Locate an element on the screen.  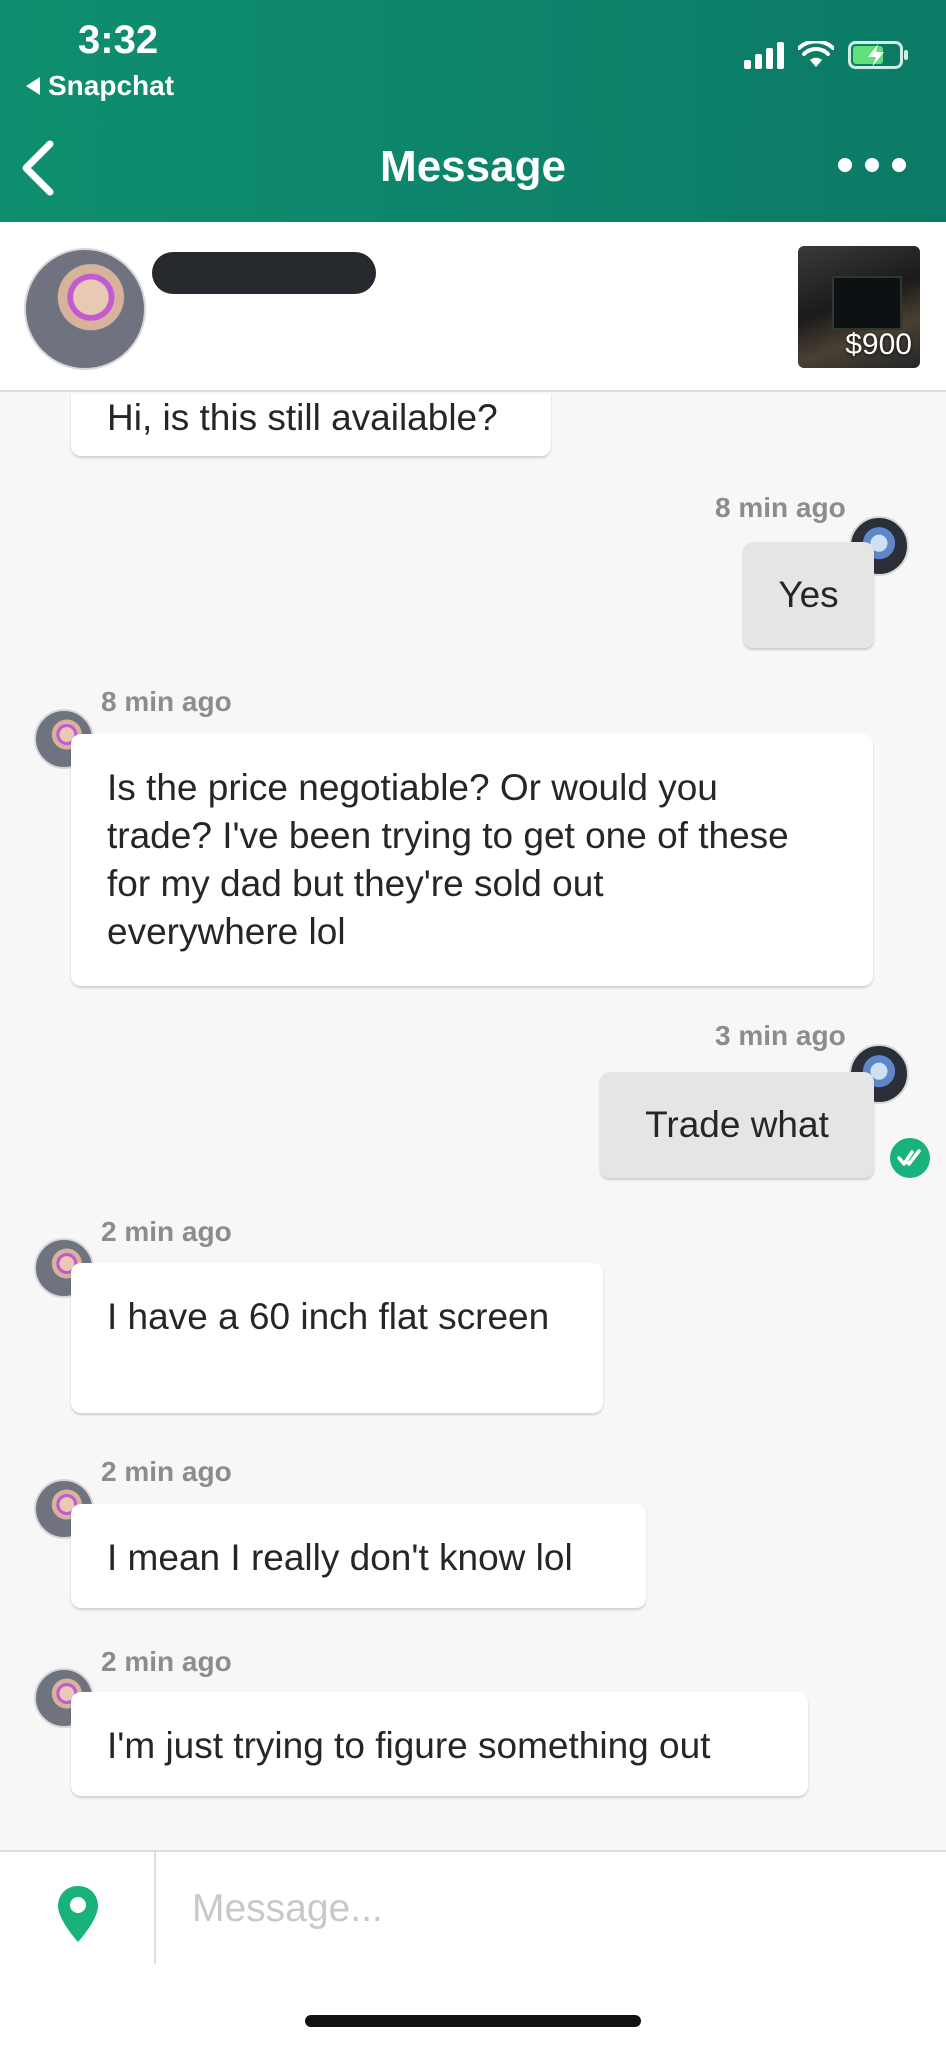
seller-avatar is located at coordinates (85, 309).